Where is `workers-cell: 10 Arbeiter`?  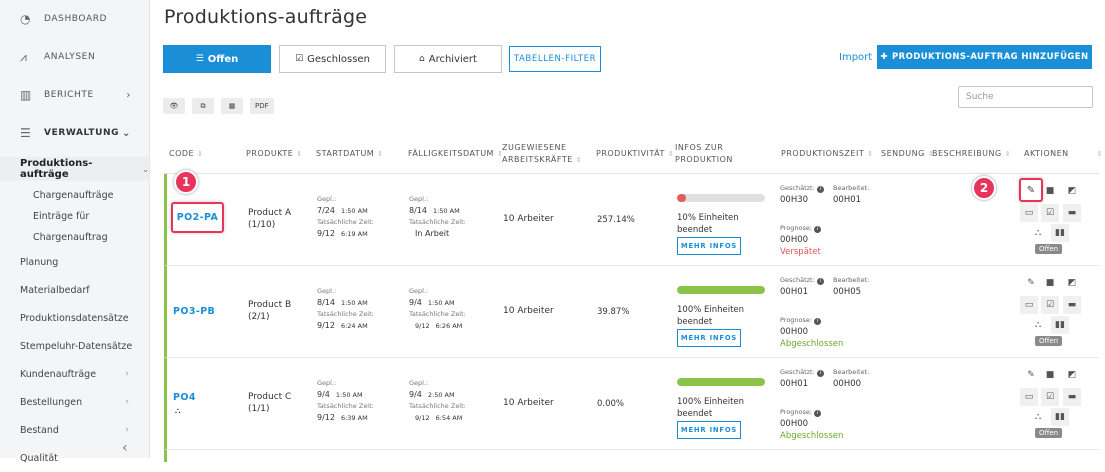
workers-cell: 10 Arbeiter is located at coordinates (528, 403).